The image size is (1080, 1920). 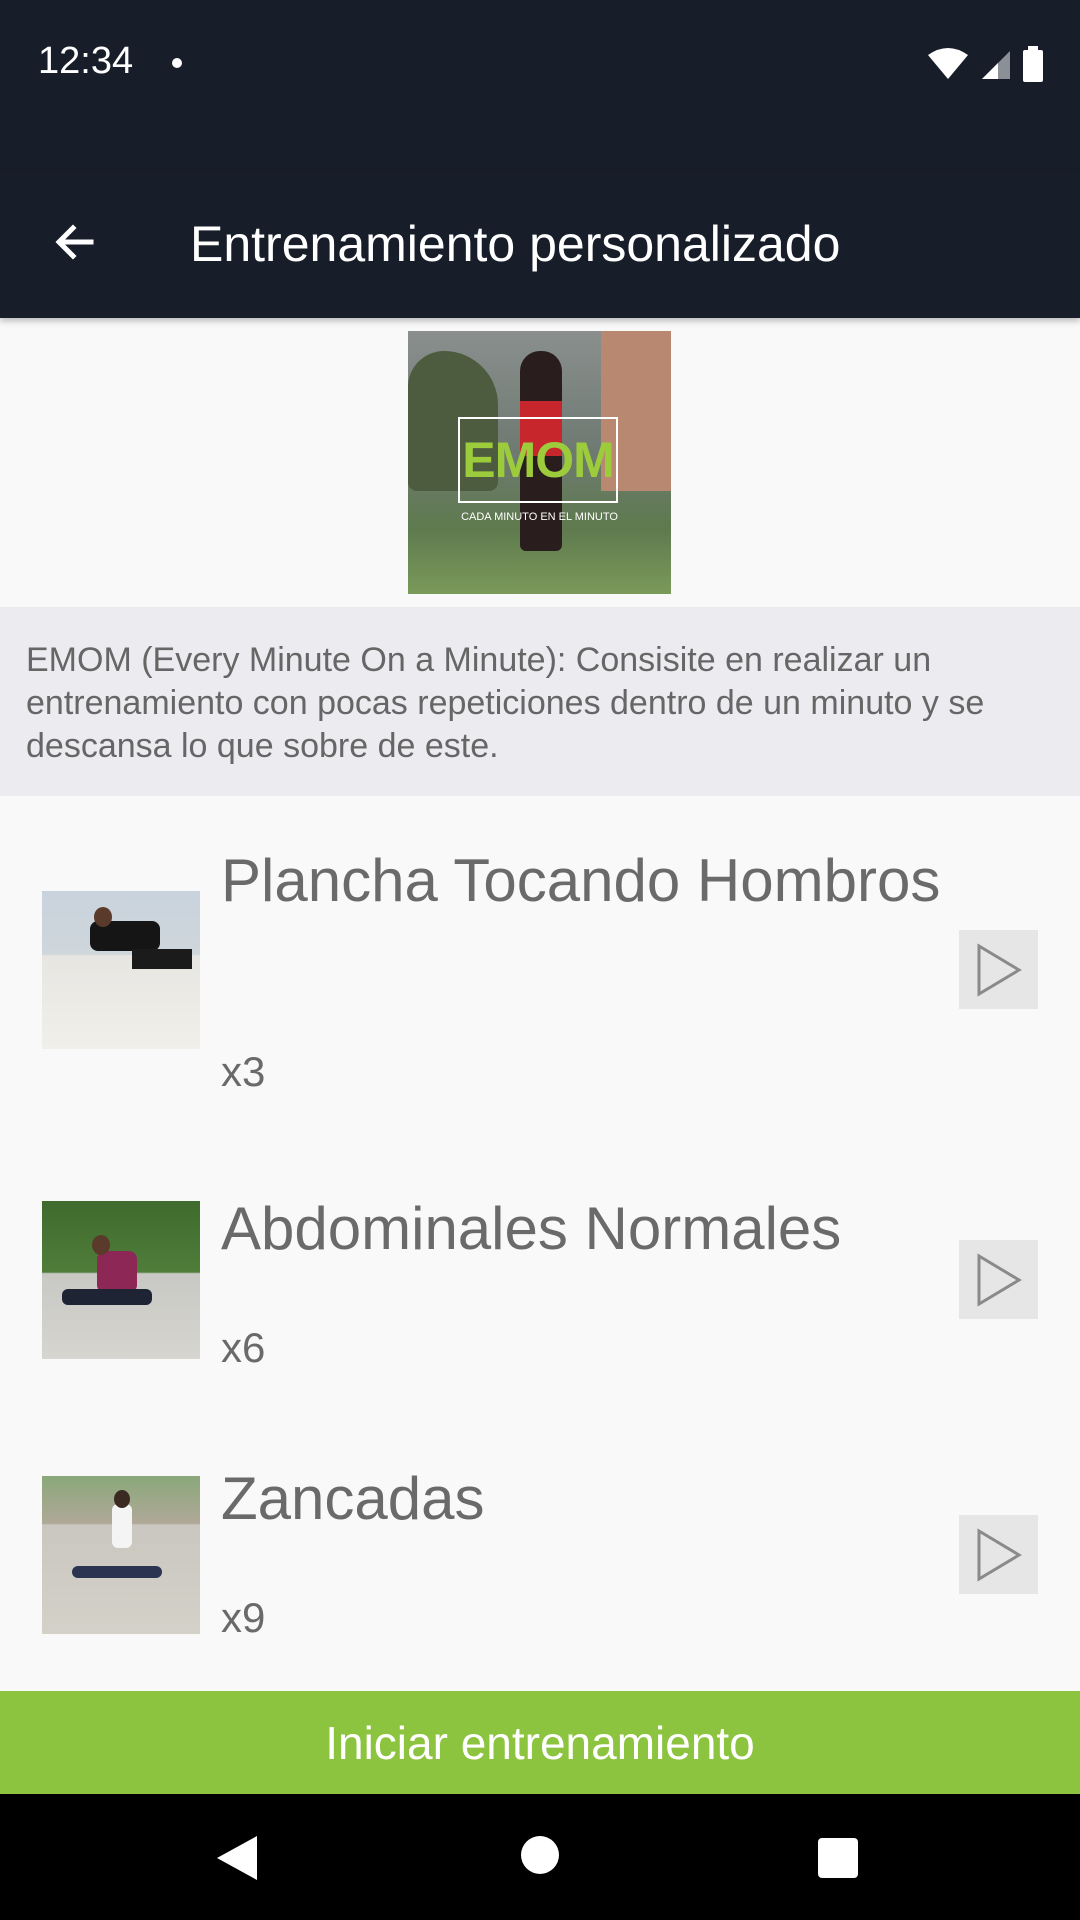 What do you see at coordinates (515, 244) in the screenshot?
I see `page-title: Entrenamiento personalizado` at bounding box center [515, 244].